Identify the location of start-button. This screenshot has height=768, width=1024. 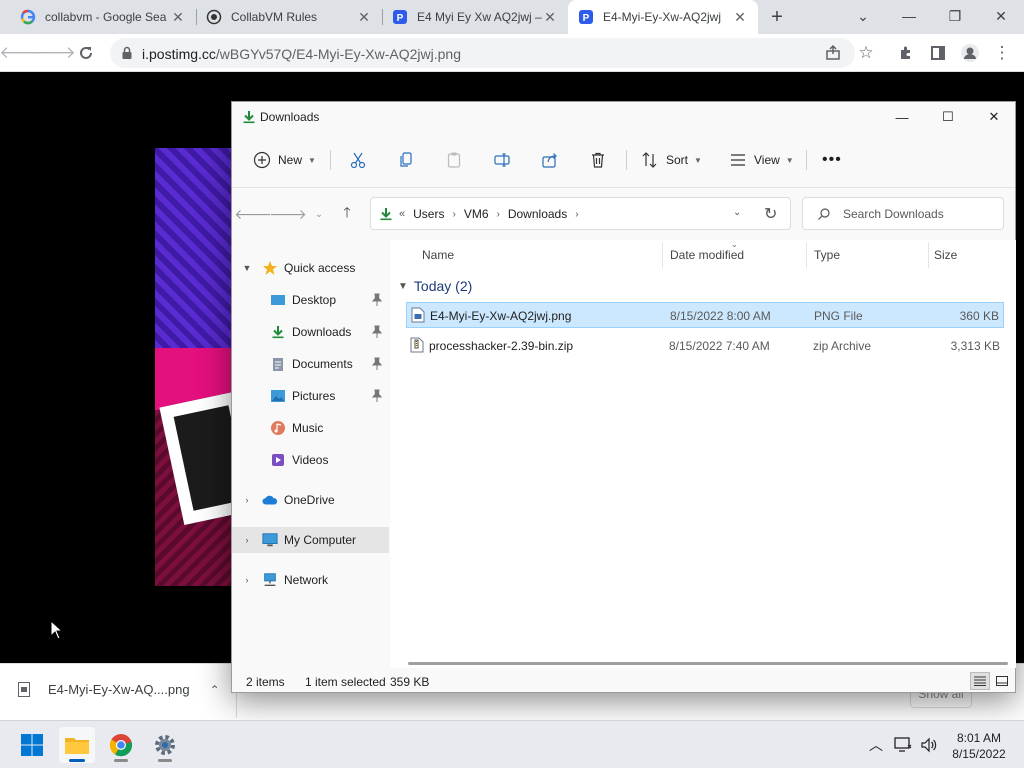
(32, 745).